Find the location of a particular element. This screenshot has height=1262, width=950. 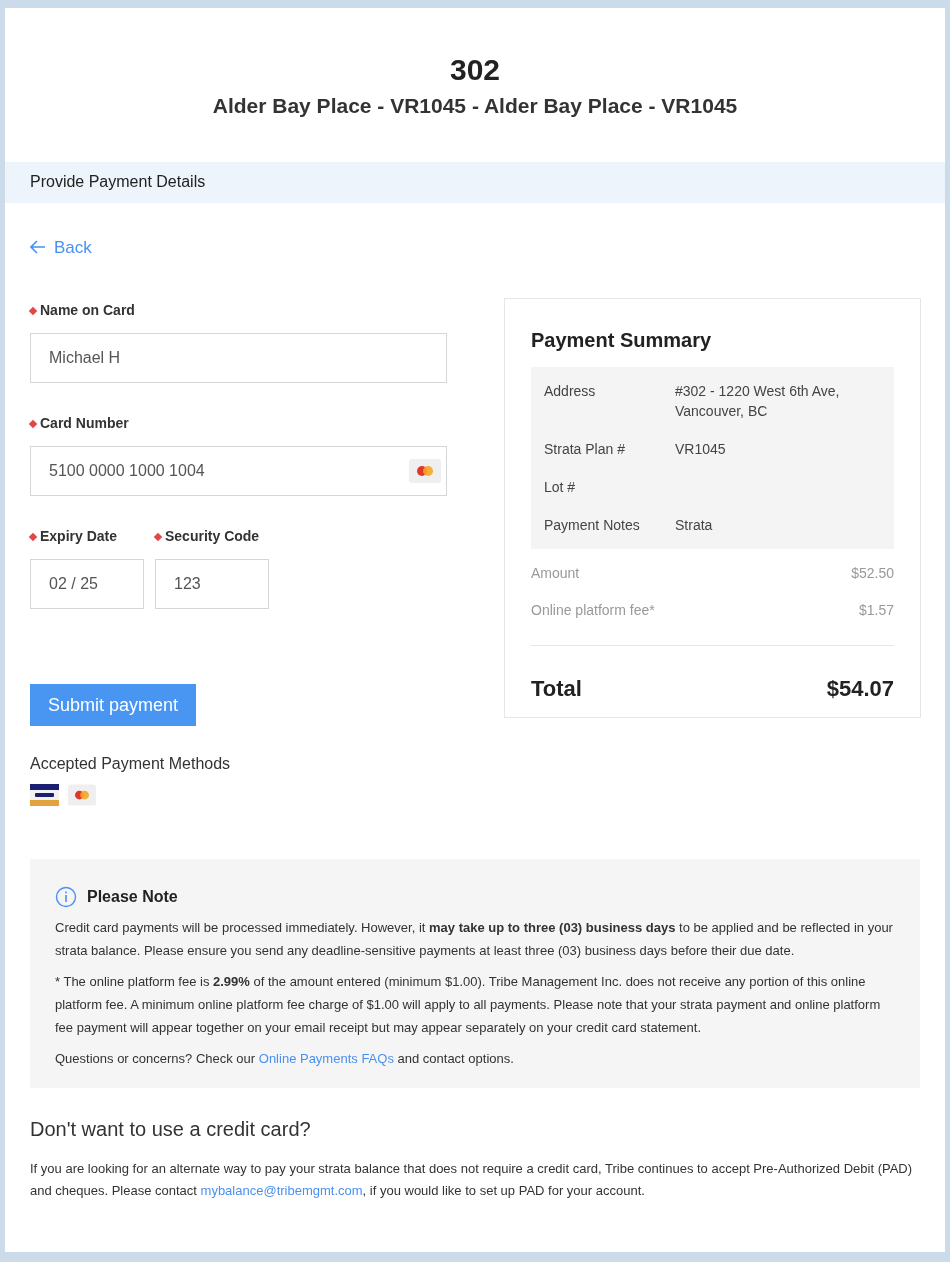

page-title: 302 is located at coordinates (475, 70).